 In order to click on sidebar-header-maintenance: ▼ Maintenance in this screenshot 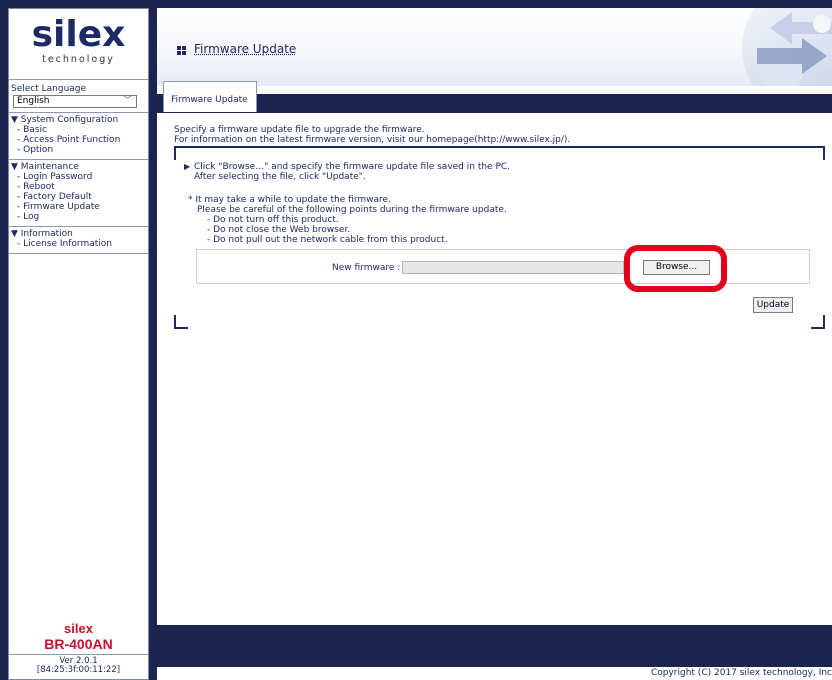, I will do `click(78, 166)`.